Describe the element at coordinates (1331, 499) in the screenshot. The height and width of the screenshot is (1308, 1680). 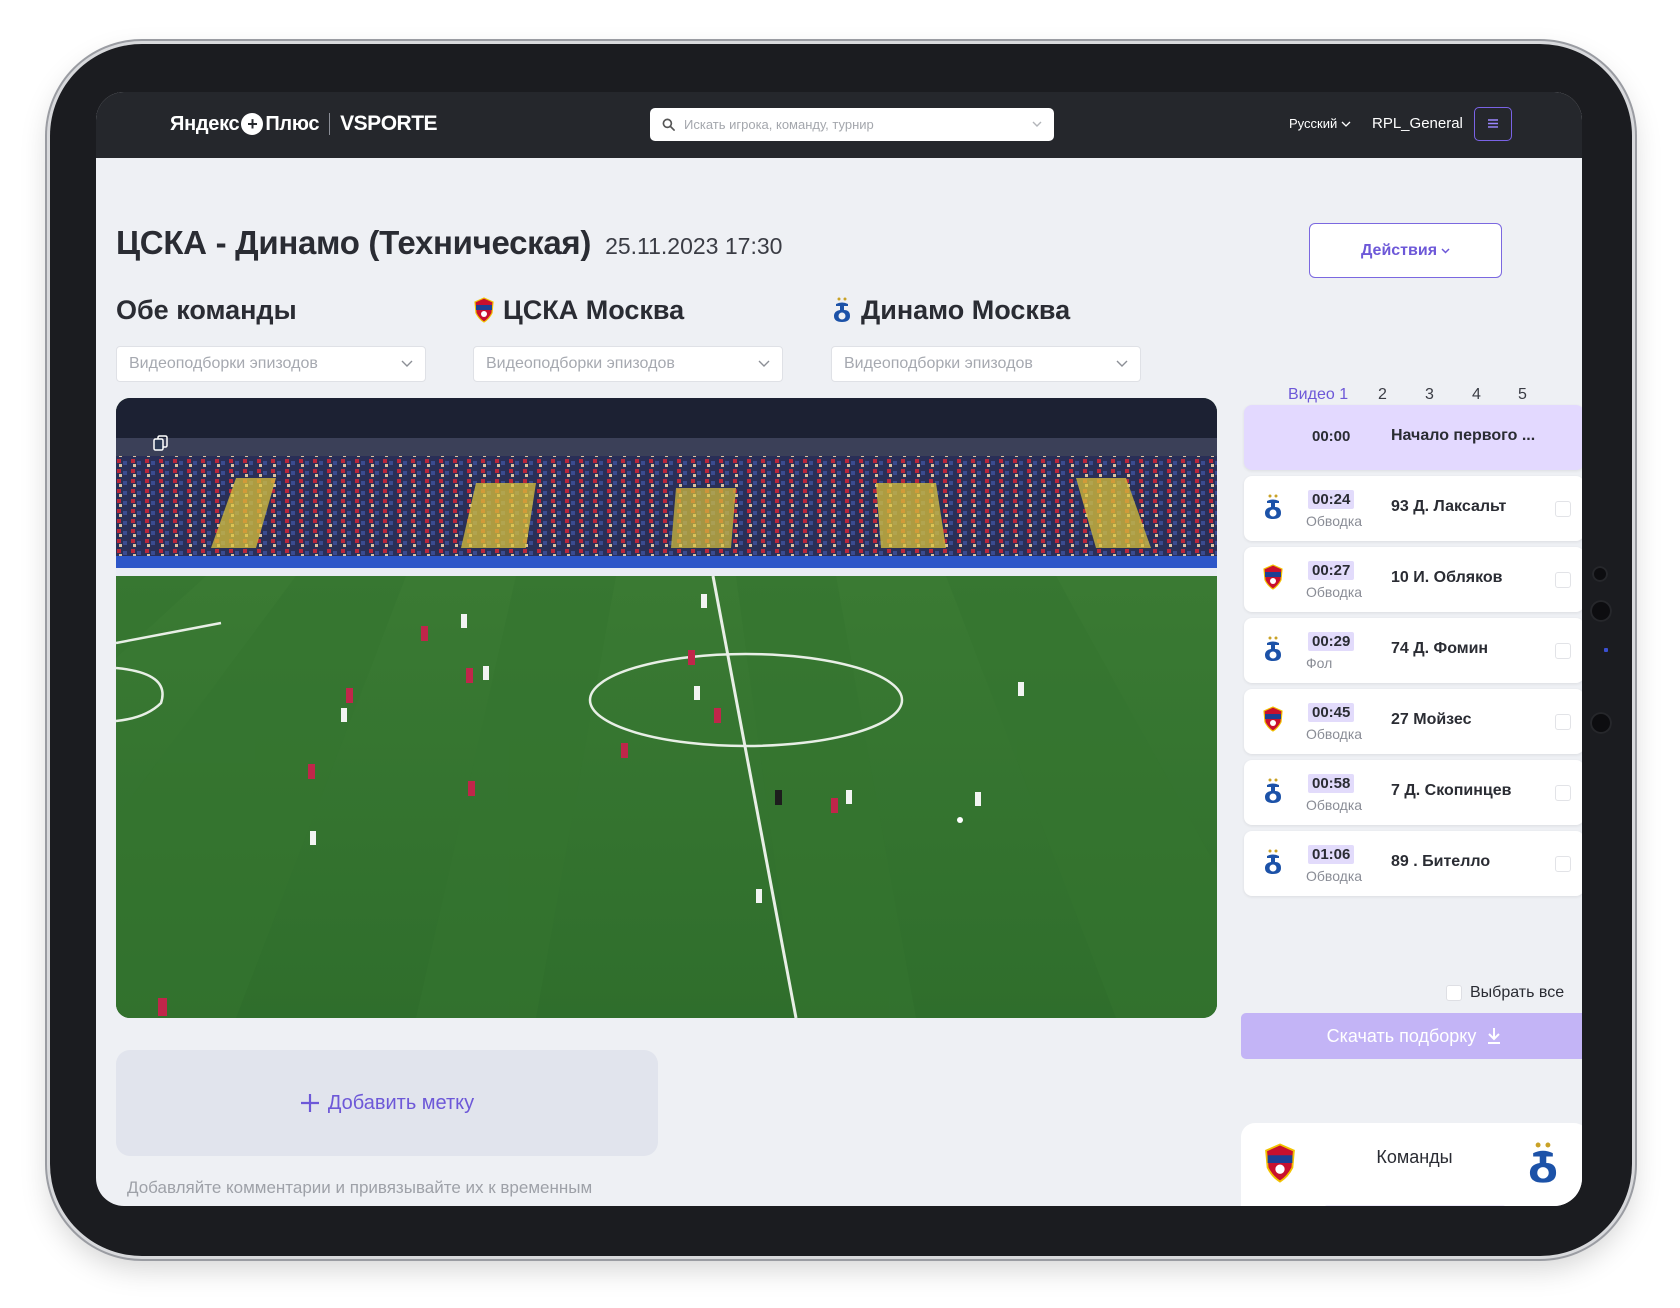
I see `episode-time: 00:24` at that location.